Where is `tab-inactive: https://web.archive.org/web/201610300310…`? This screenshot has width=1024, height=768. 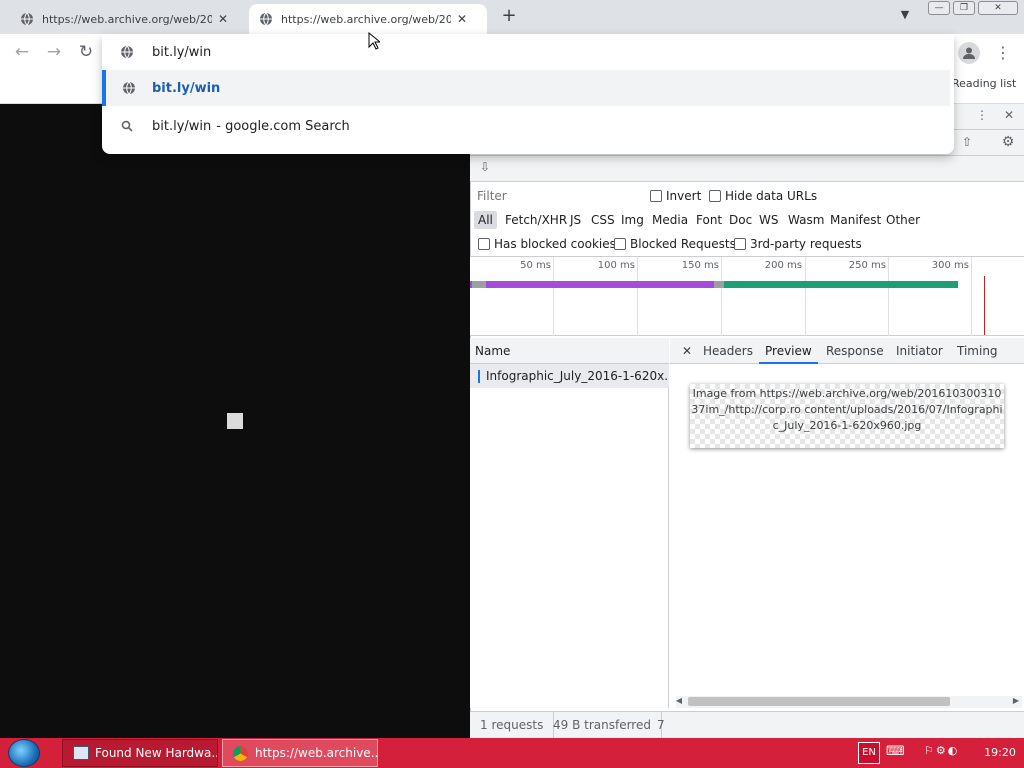 tab-inactive: https://web.archive.org/web/201610300310… is located at coordinates (129, 19).